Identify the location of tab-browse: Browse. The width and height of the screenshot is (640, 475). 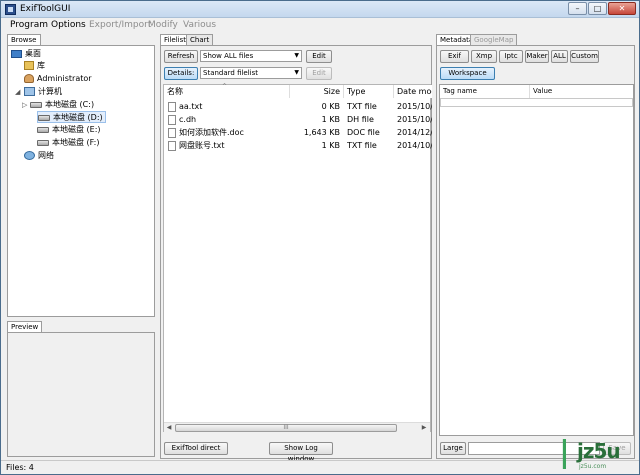
(24, 39).